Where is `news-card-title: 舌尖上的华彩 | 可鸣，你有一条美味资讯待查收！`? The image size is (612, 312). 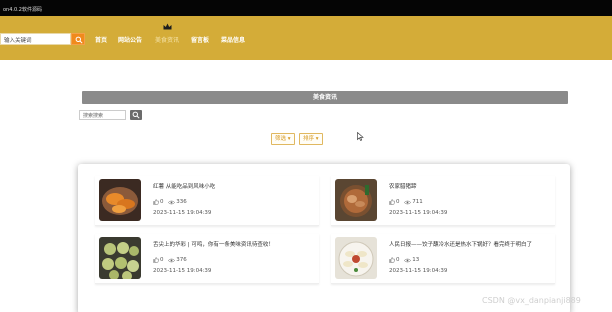 news-card-title: 舌尖上的华彩 | 可鸣，你有一条美味资讯待查收！ is located at coordinates (235, 244).